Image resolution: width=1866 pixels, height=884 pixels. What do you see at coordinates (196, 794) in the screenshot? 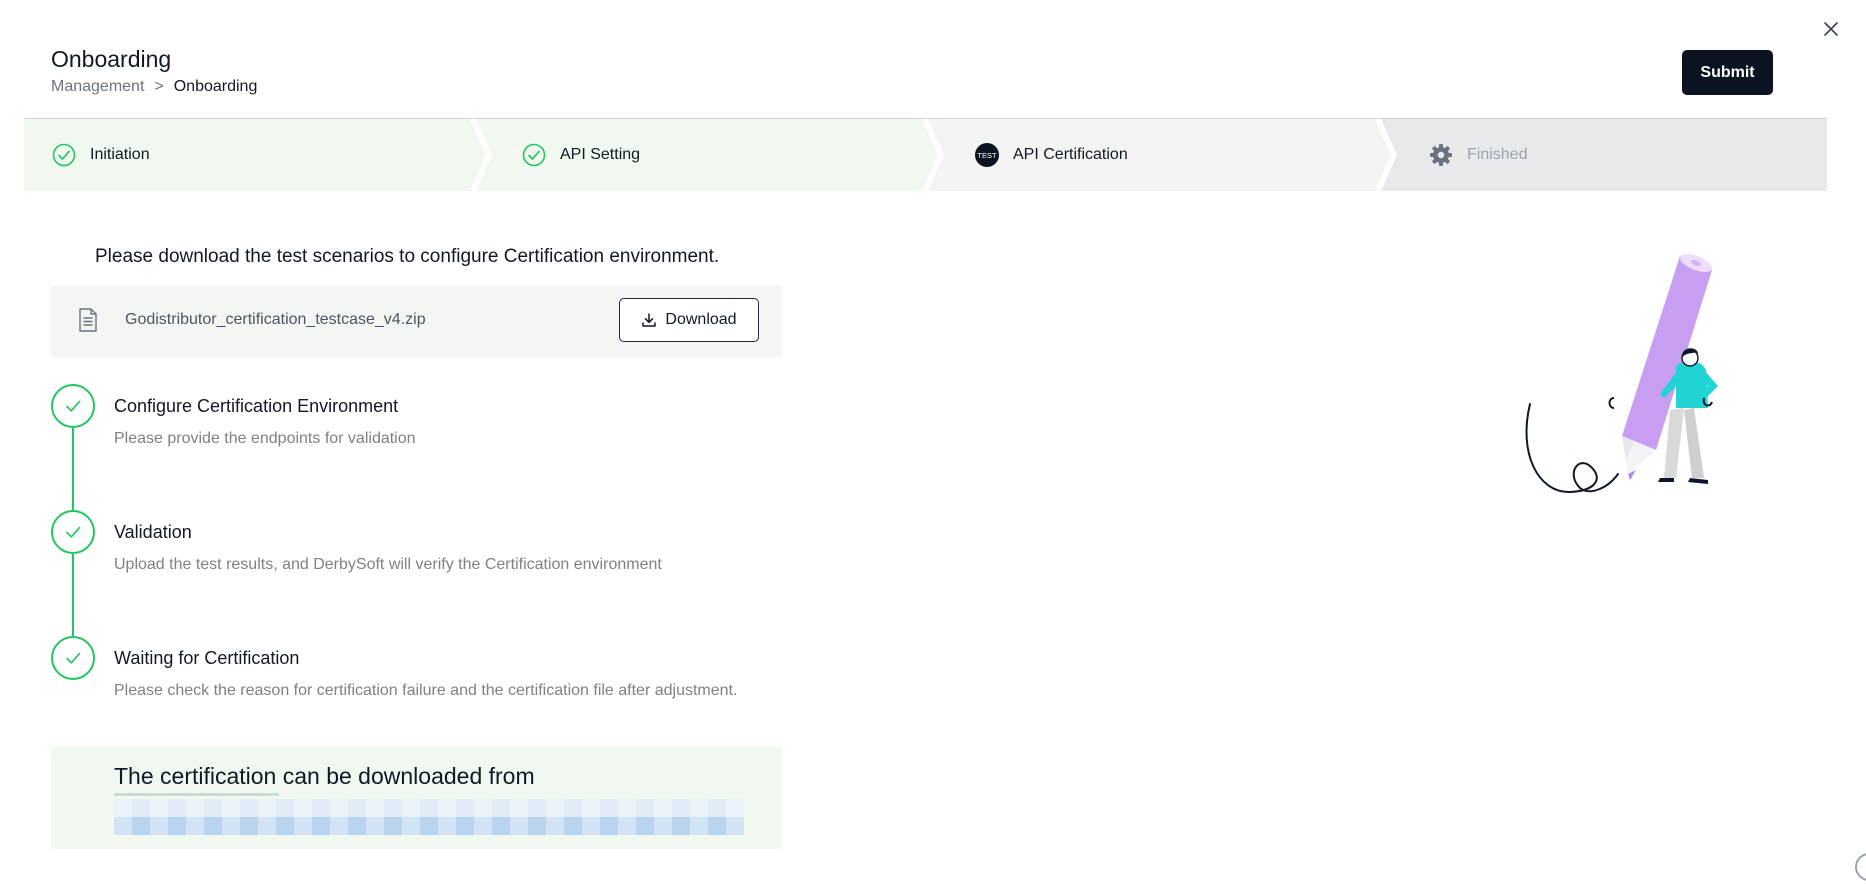
I see `certification-underline` at bounding box center [196, 794].